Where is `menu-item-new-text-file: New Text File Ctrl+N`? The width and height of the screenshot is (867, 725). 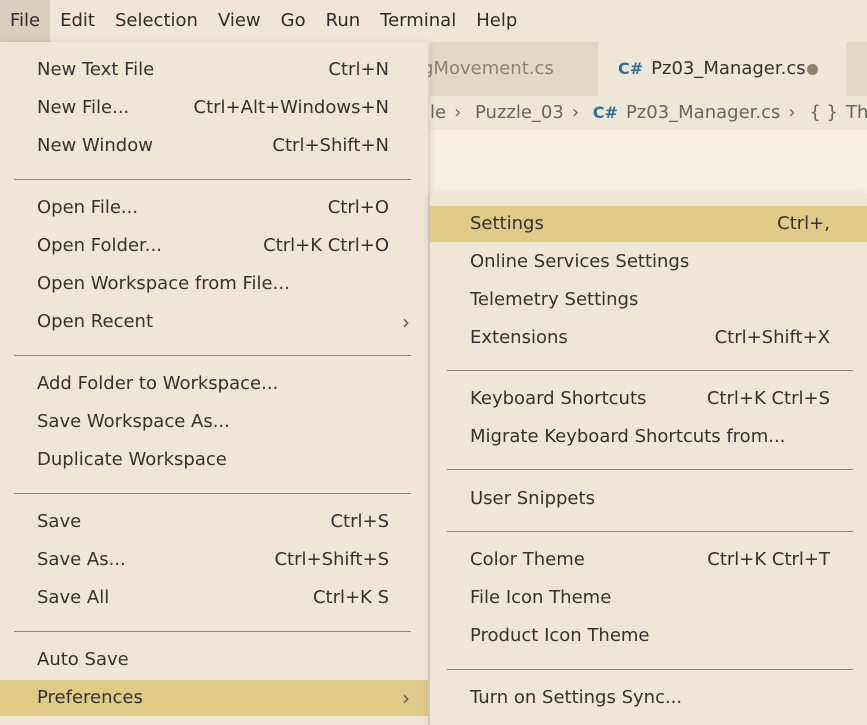 menu-item-new-text-file: New Text File Ctrl+N is located at coordinates (214, 70).